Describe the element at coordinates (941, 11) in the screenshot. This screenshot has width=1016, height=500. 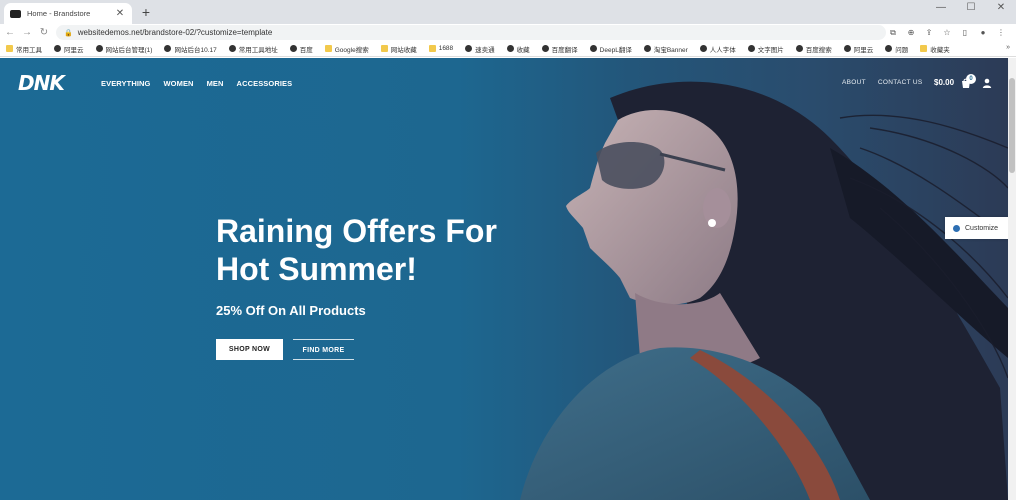
I see `minimize-icon: —` at that location.